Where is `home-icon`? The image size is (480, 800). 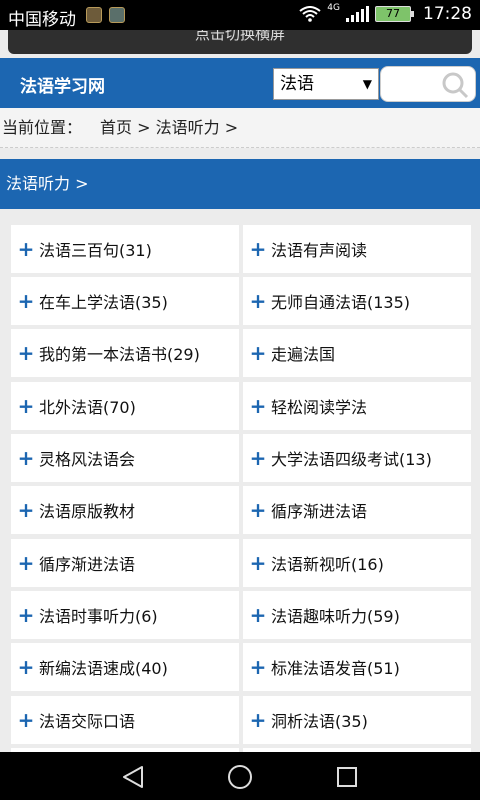
home-icon is located at coordinates (240, 777).